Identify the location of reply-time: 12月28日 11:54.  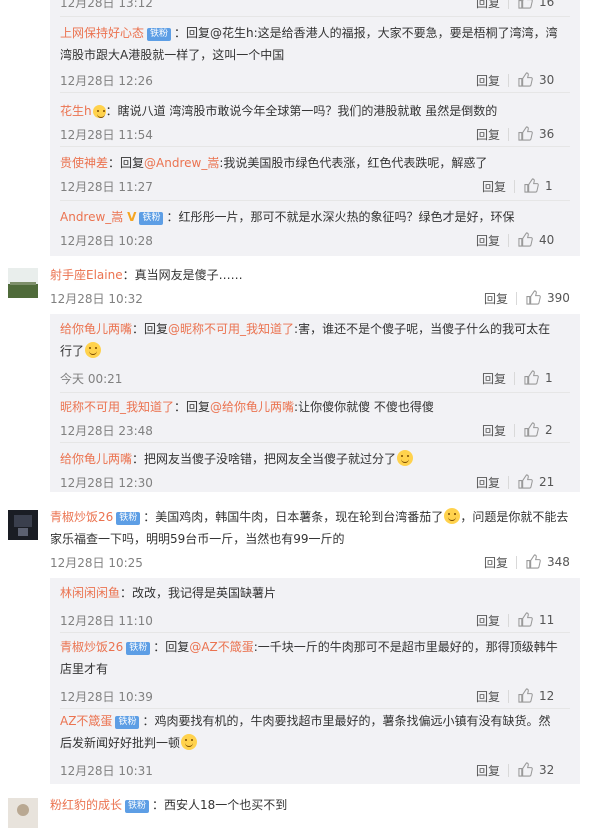
(106, 135).